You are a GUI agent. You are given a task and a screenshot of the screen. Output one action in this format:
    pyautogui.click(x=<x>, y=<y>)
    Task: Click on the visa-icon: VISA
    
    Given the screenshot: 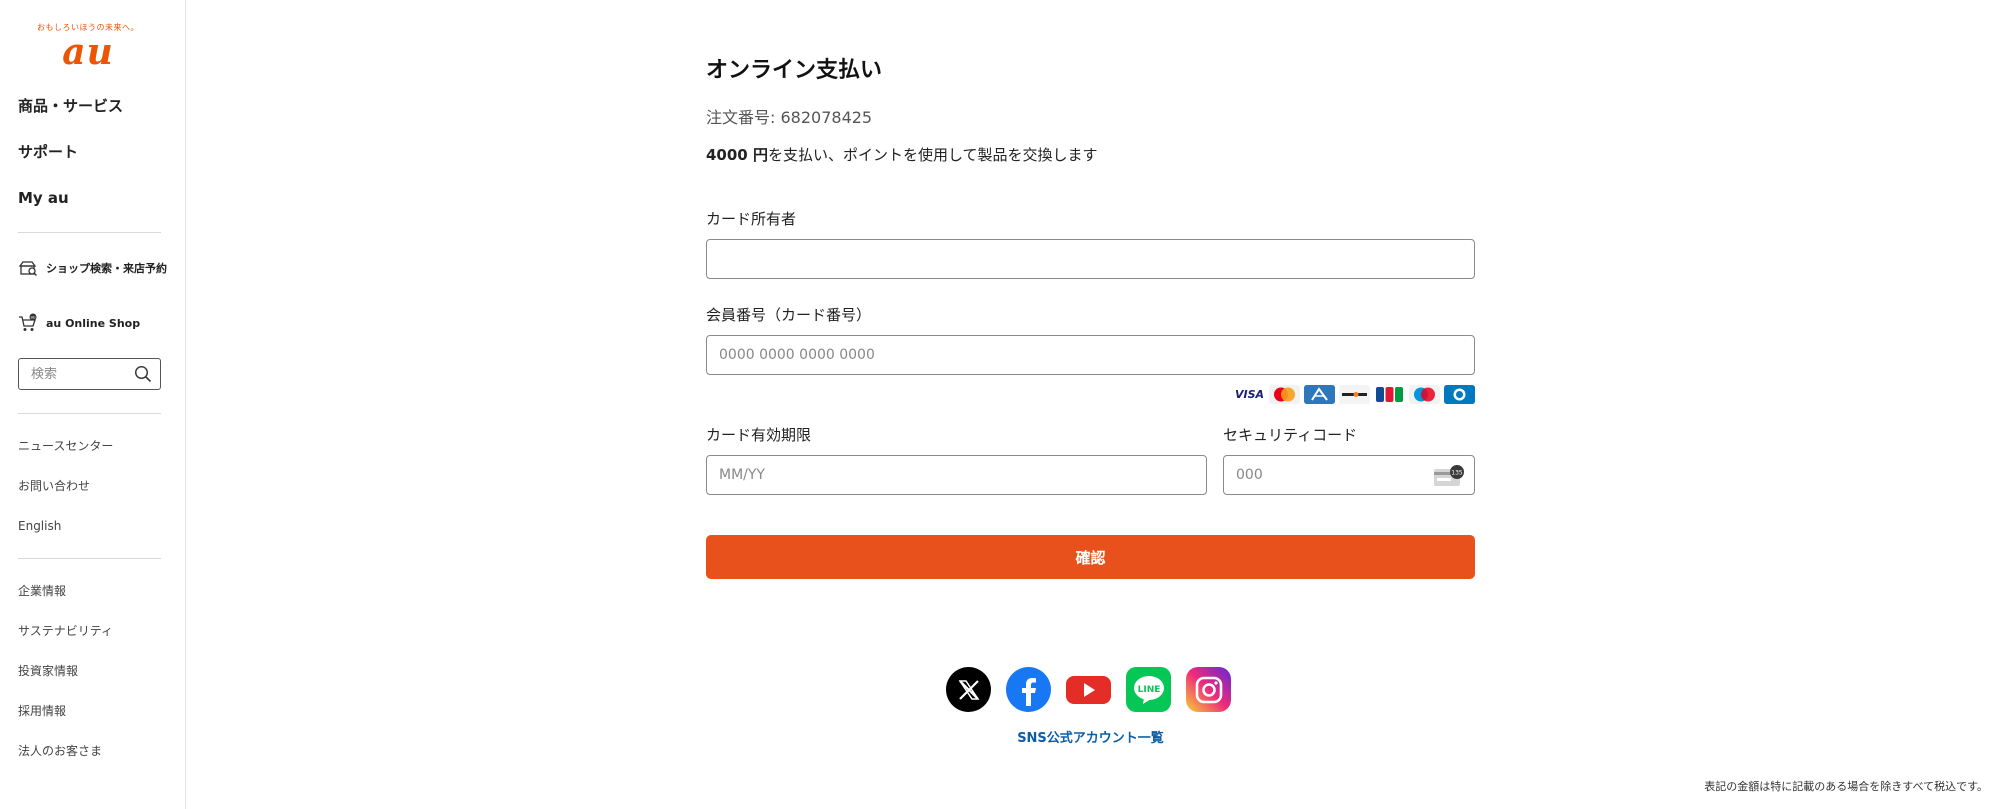 What is the action you would take?
    pyautogui.click(x=1249, y=394)
    